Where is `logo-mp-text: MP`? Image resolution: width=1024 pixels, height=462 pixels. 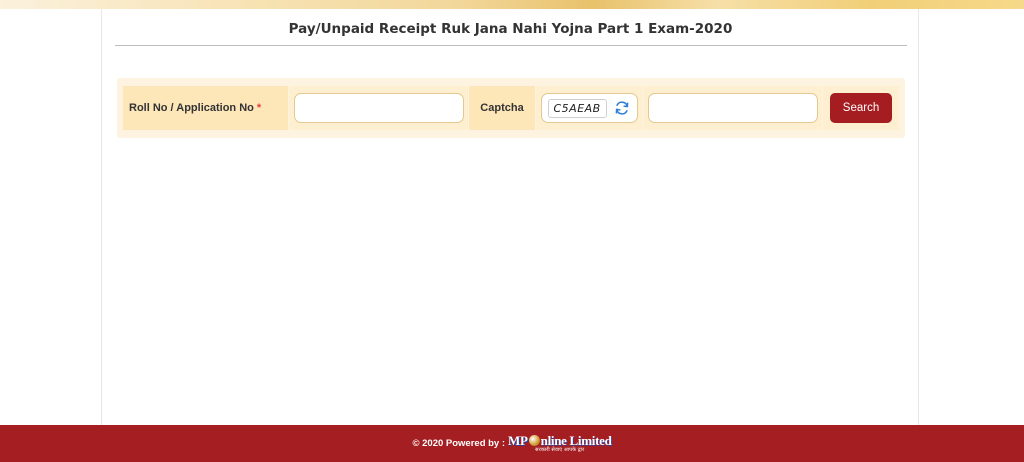 logo-mp-text: MP is located at coordinates (518, 440).